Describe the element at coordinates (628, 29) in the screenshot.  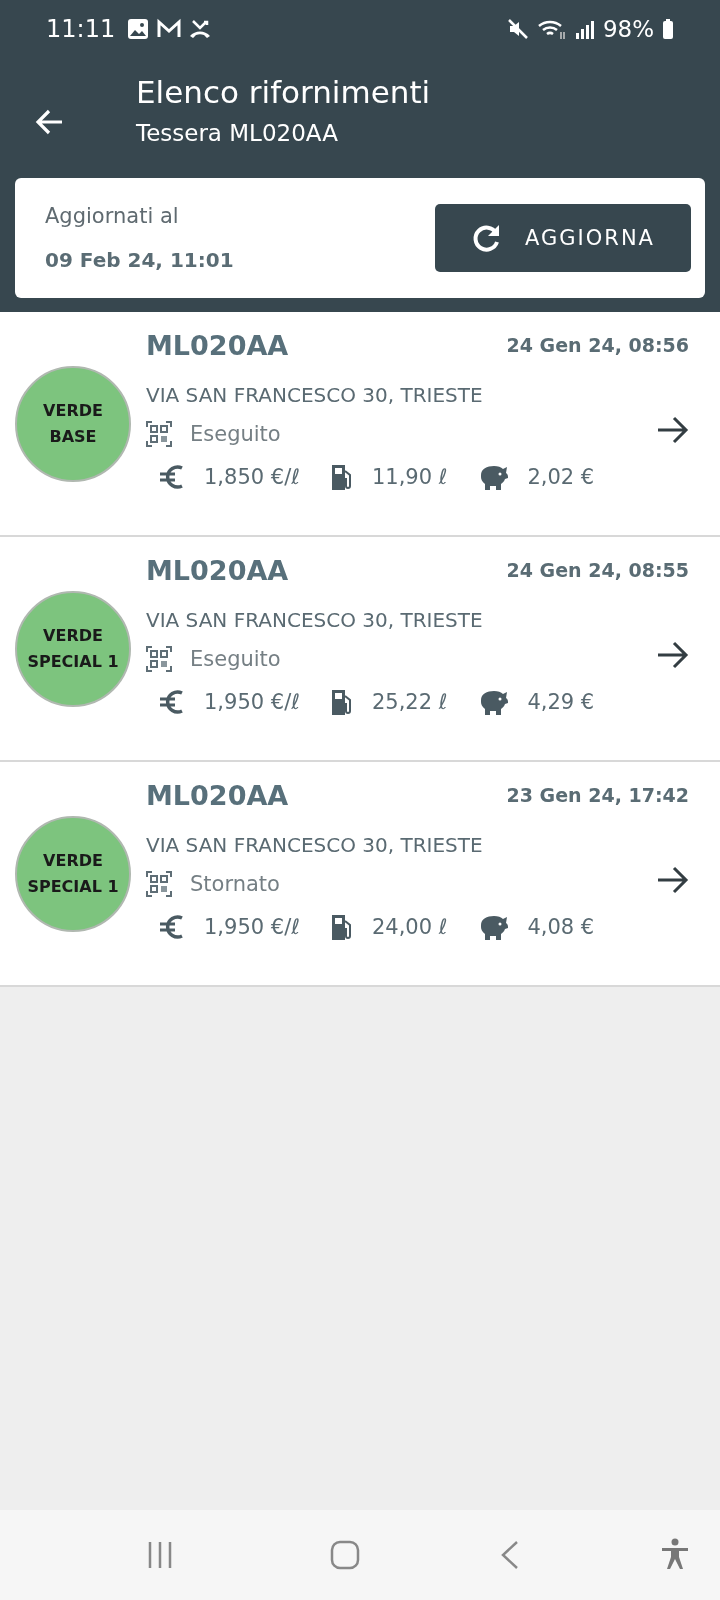
I see `battery-percent: 98%` at that location.